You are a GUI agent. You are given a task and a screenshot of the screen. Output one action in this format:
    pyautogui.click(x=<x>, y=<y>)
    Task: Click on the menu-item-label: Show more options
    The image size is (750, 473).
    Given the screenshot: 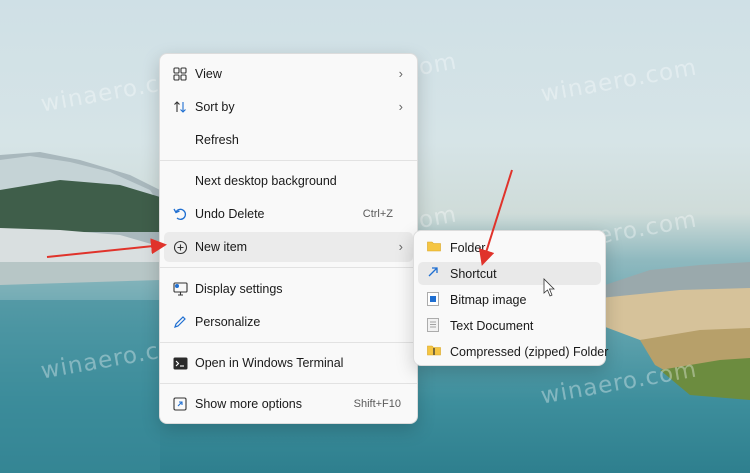 What is the action you would take?
    pyautogui.click(x=249, y=404)
    